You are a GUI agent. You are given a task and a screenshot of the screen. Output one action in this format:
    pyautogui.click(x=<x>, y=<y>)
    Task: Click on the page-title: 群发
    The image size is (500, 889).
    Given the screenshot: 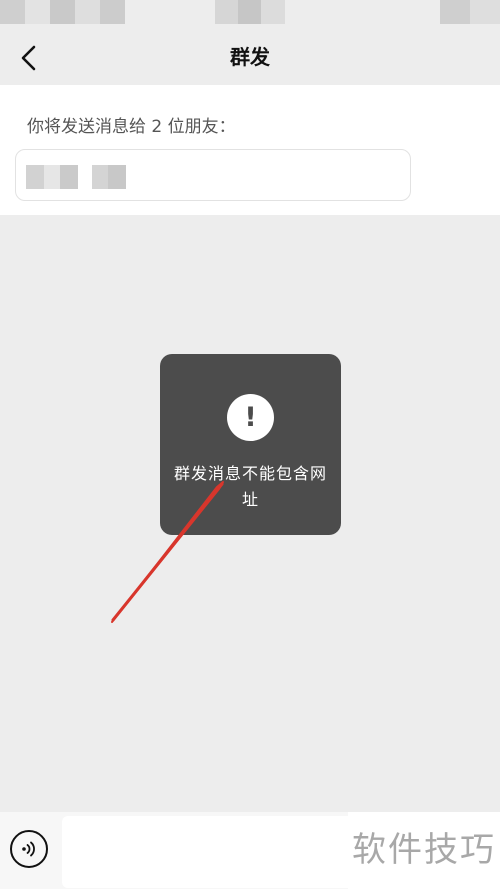 What is the action you would take?
    pyautogui.click(x=250, y=57)
    